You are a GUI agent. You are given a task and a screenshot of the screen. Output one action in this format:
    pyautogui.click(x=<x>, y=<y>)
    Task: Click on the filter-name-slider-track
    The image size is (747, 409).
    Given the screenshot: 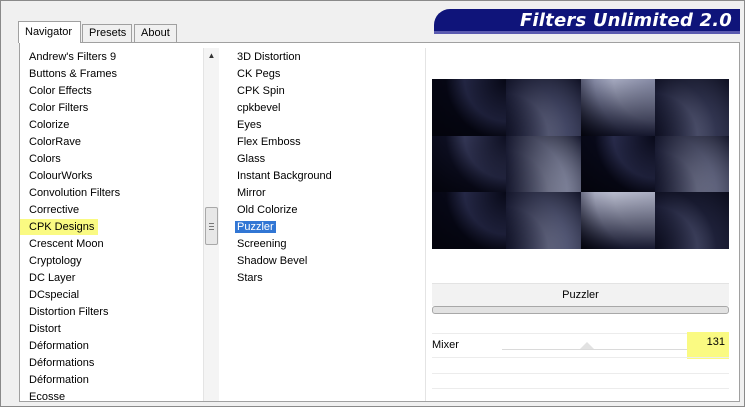 What is the action you would take?
    pyautogui.click(x=580, y=310)
    